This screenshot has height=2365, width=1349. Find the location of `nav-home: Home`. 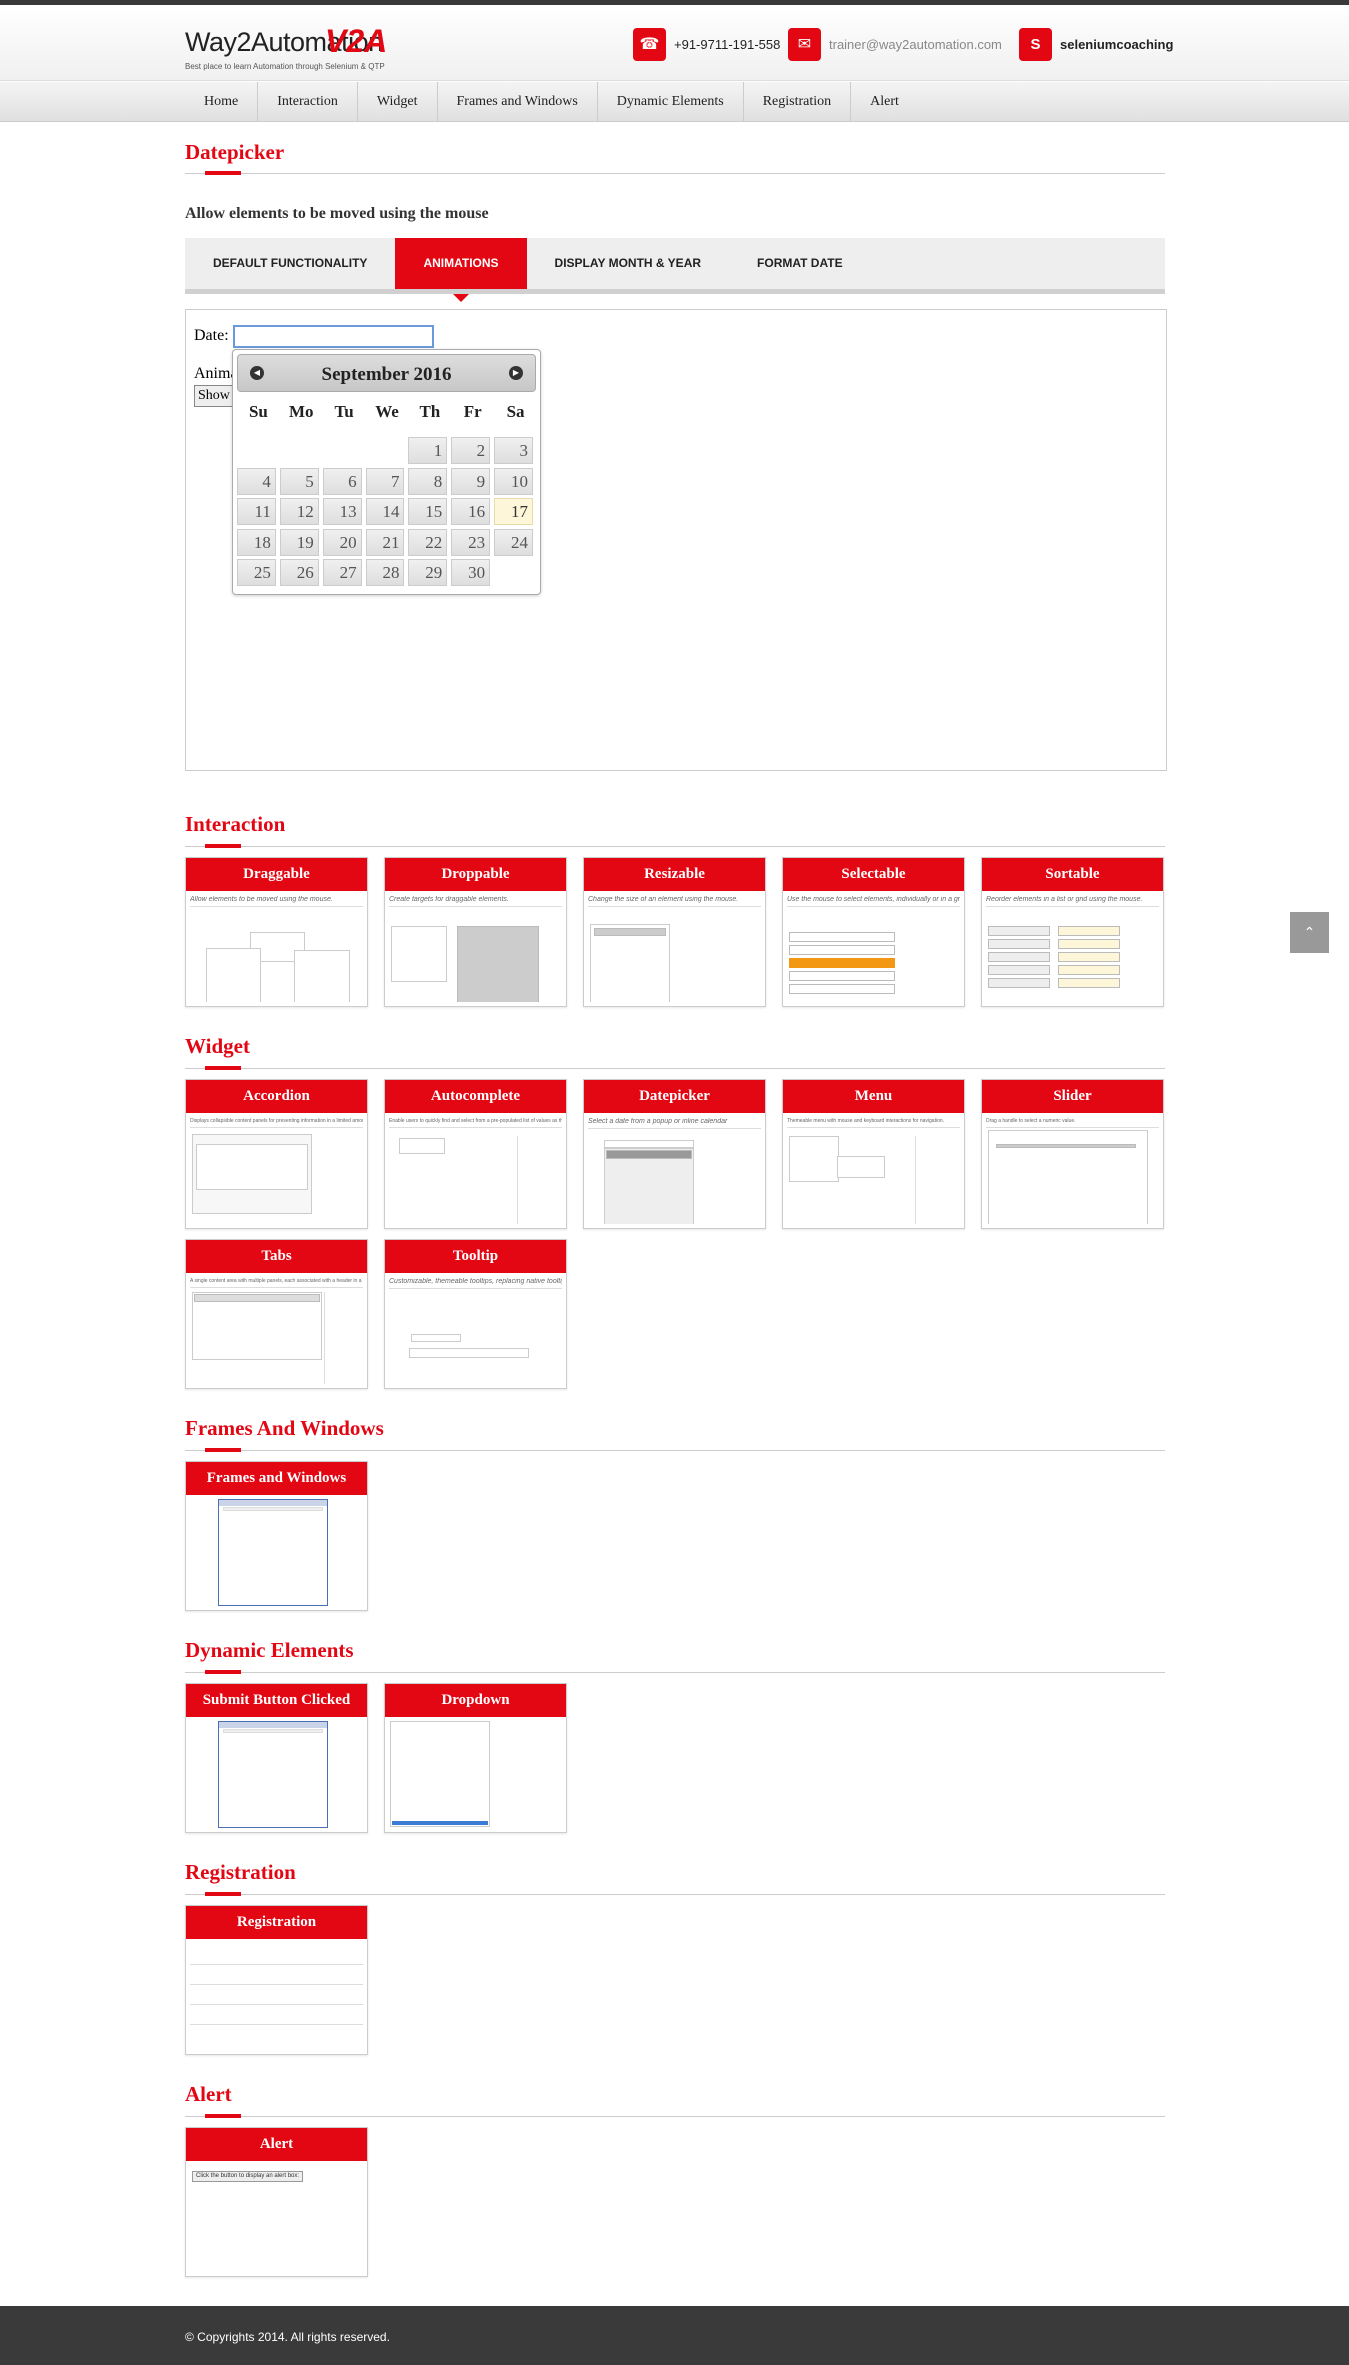

nav-home: Home is located at coordinates (222, 102).